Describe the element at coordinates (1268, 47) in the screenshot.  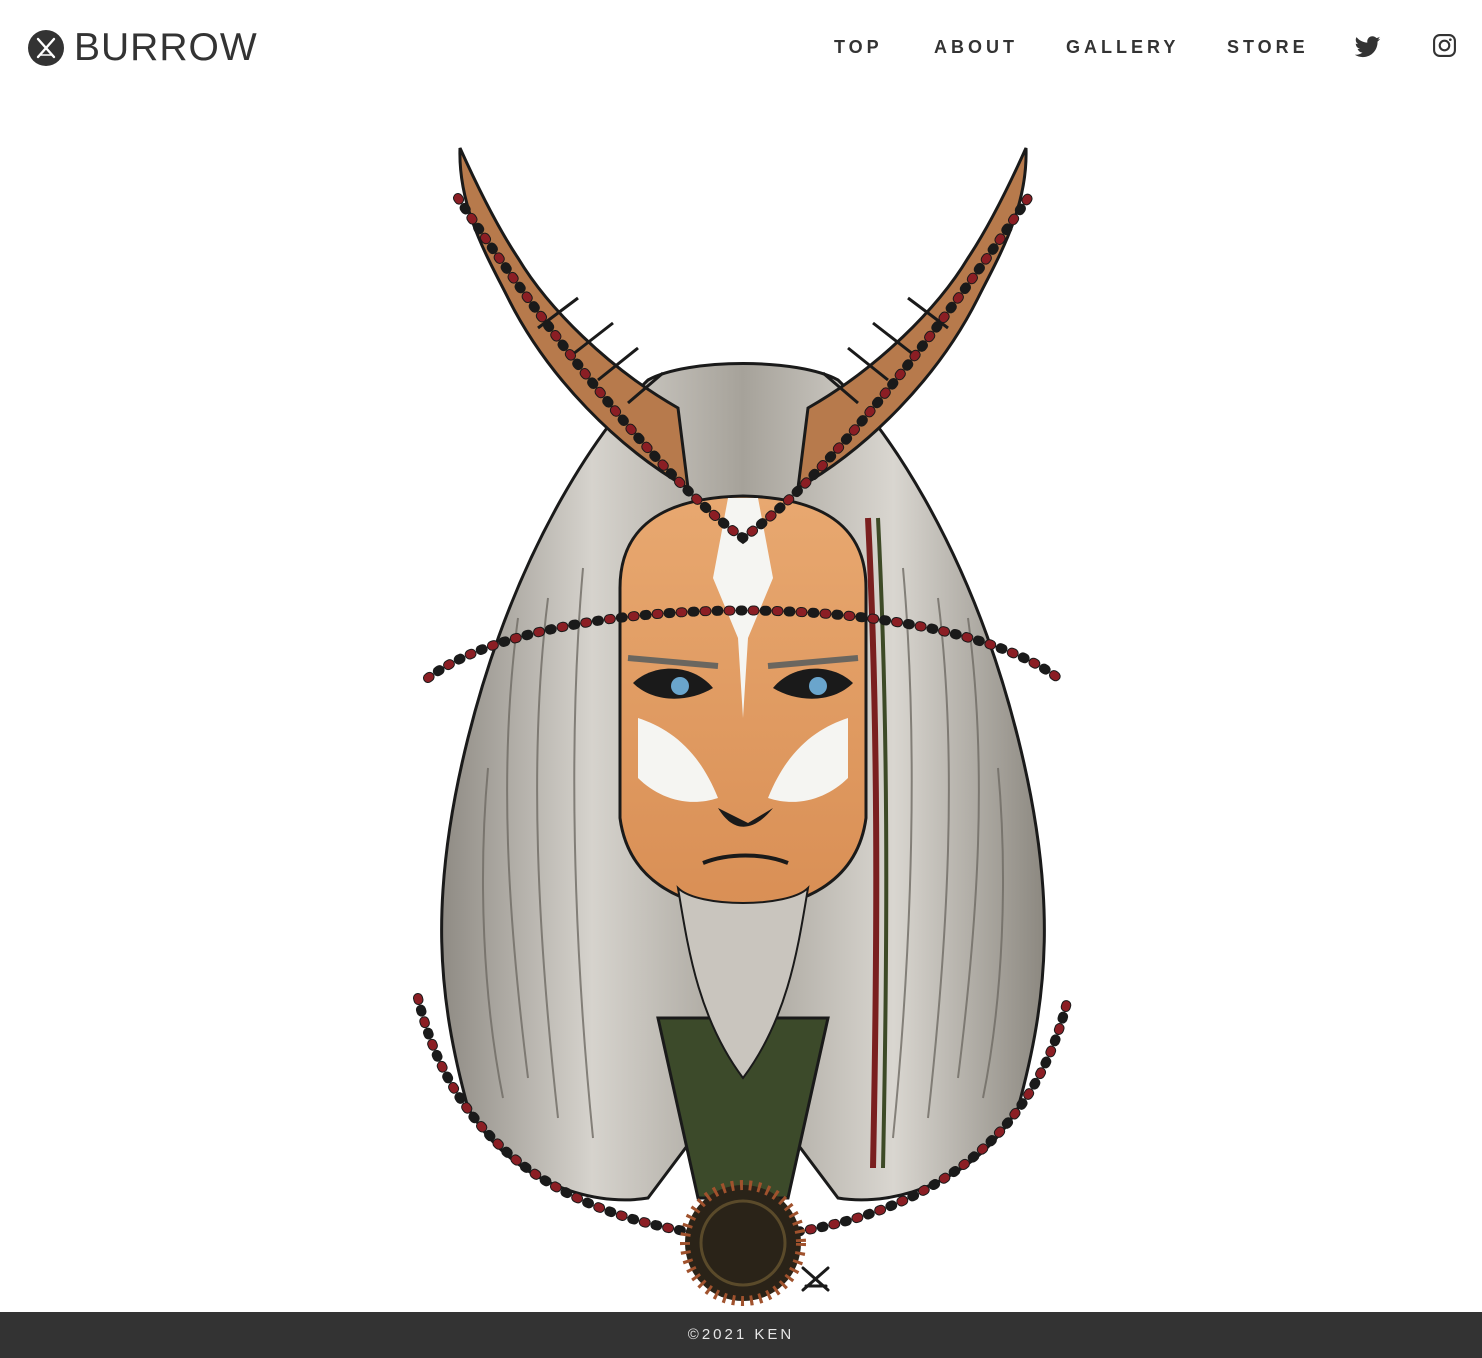
I see `nav-store: STORE` at that location.